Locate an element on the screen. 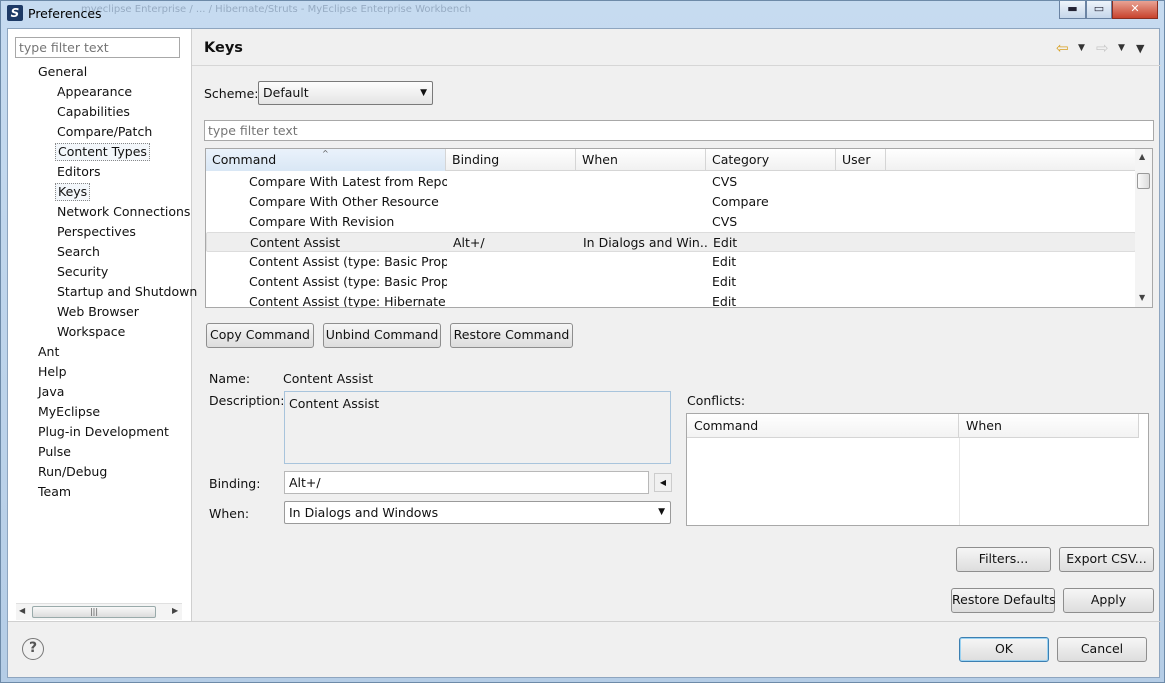  tree-item-editors: Editors is located at coordinates (79, 172).